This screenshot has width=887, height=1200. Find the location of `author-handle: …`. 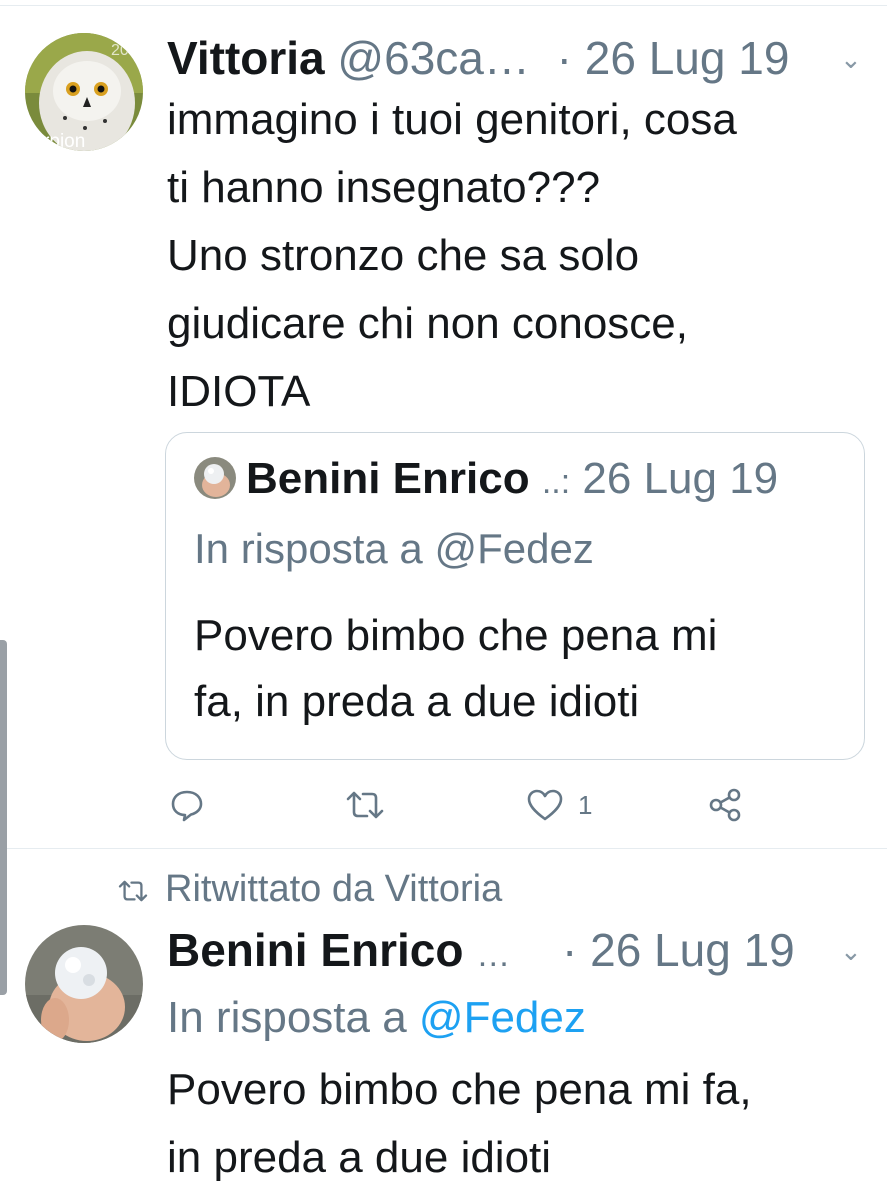

author-handle: … is located at coordinates (493, 955).